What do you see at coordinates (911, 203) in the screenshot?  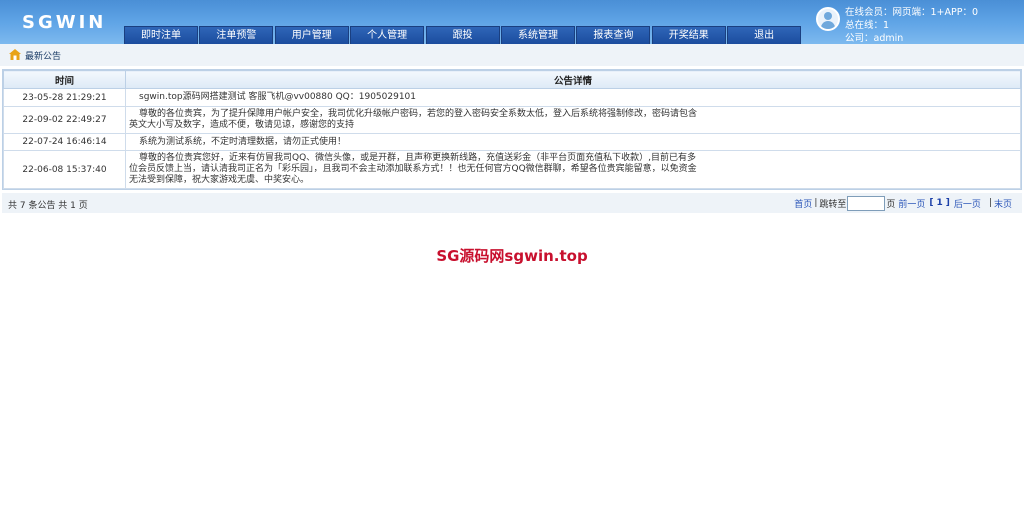 I see `prev-page-link: 前一页` at bounding box center [911, 203].